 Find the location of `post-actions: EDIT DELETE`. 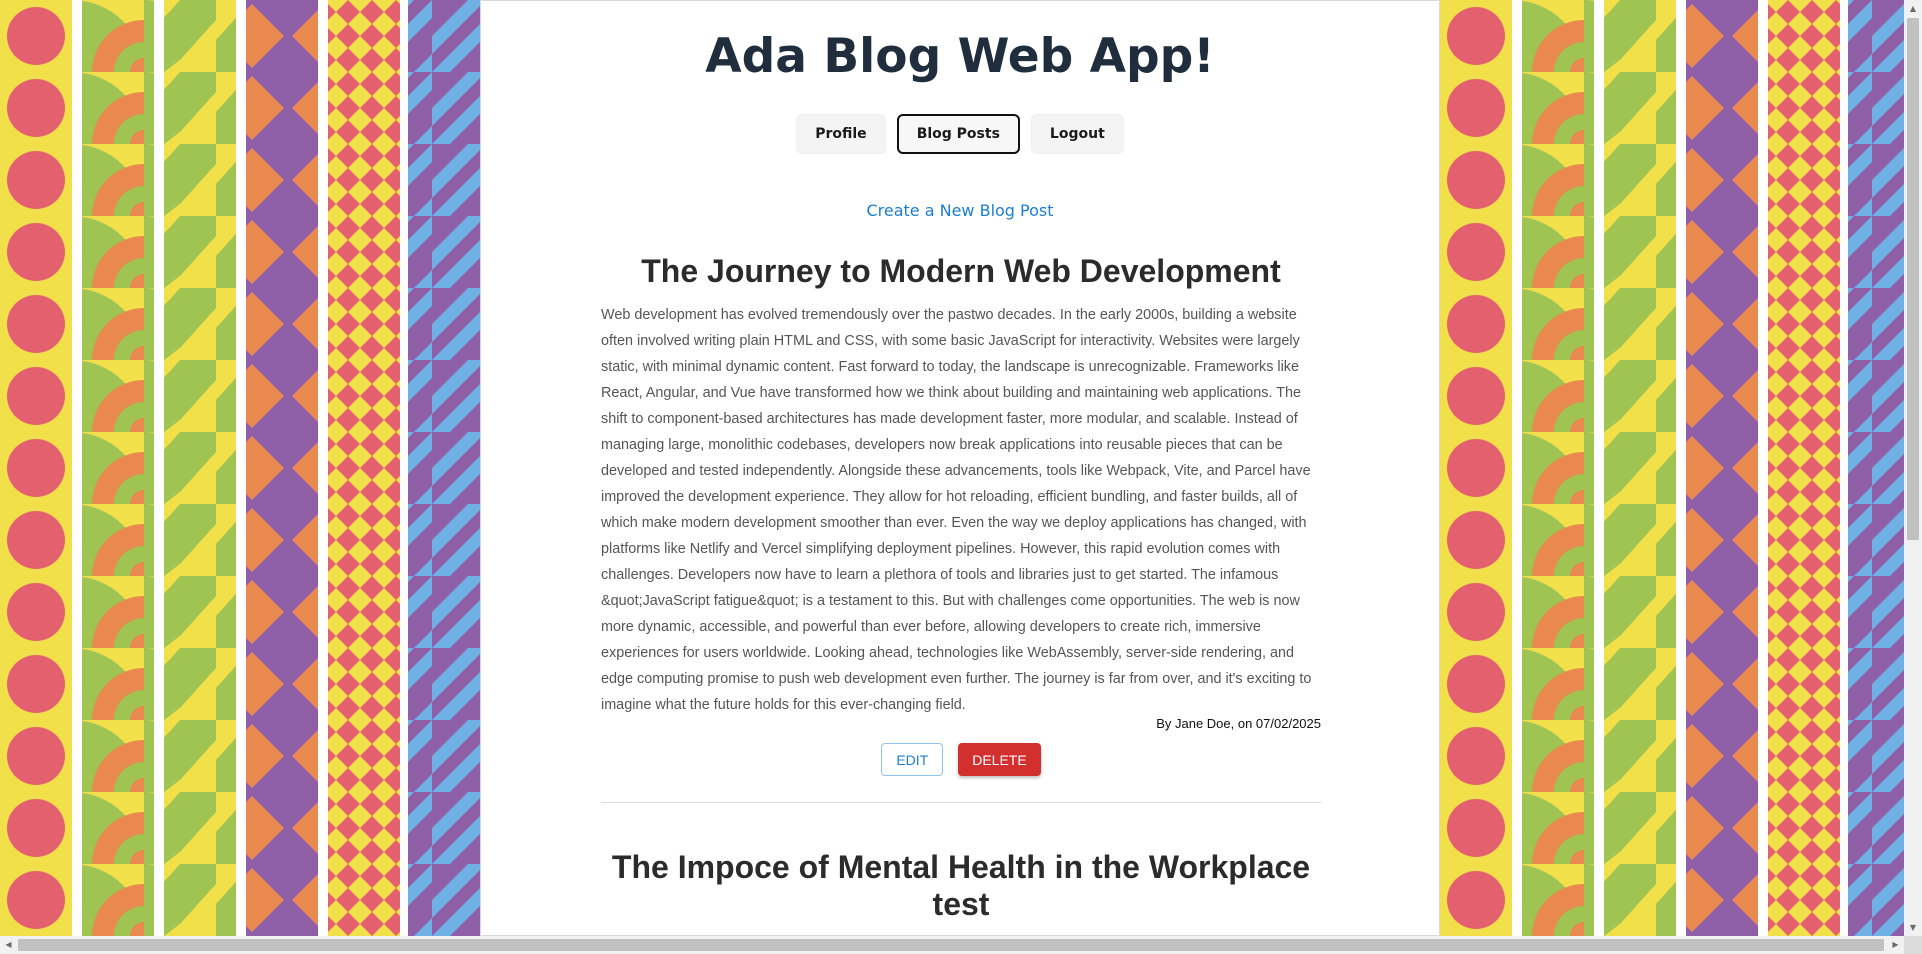

post-actions: EDIT DELETE is located at coordinates (961, 759).